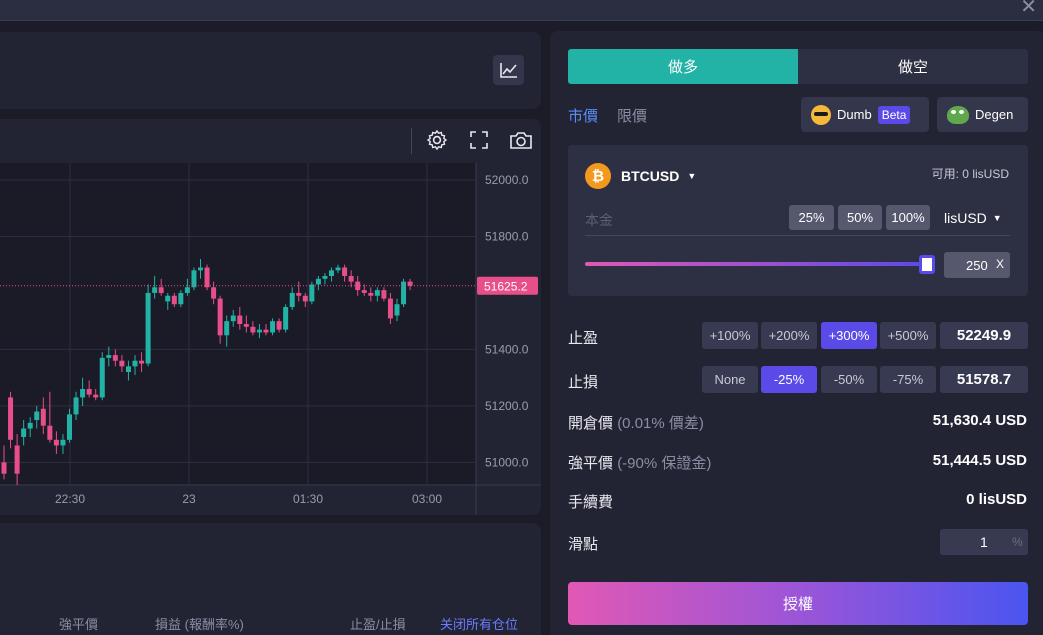  Describe the element at coordinates (849, 379) in the screenshot. I see `stop-loss-option-button: -50%` at that location.